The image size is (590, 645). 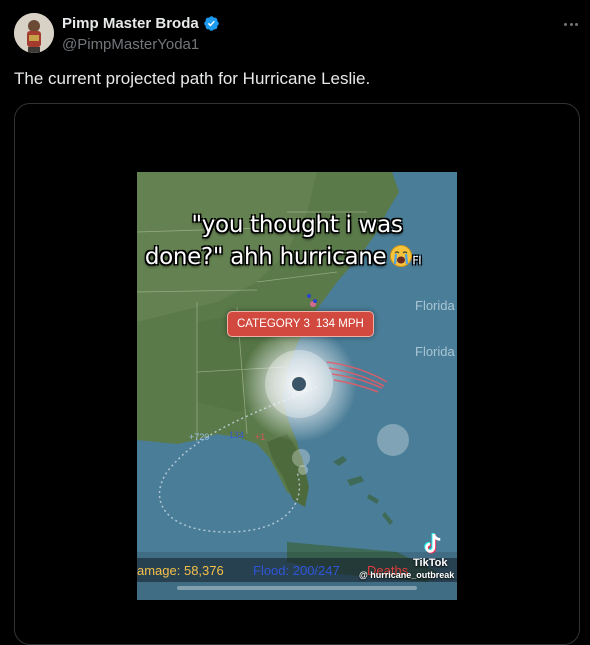 What do you see at coordinates (199, 437) in the screenshot?
I see `track-label-1: +720` at bounding box center [199, 437].